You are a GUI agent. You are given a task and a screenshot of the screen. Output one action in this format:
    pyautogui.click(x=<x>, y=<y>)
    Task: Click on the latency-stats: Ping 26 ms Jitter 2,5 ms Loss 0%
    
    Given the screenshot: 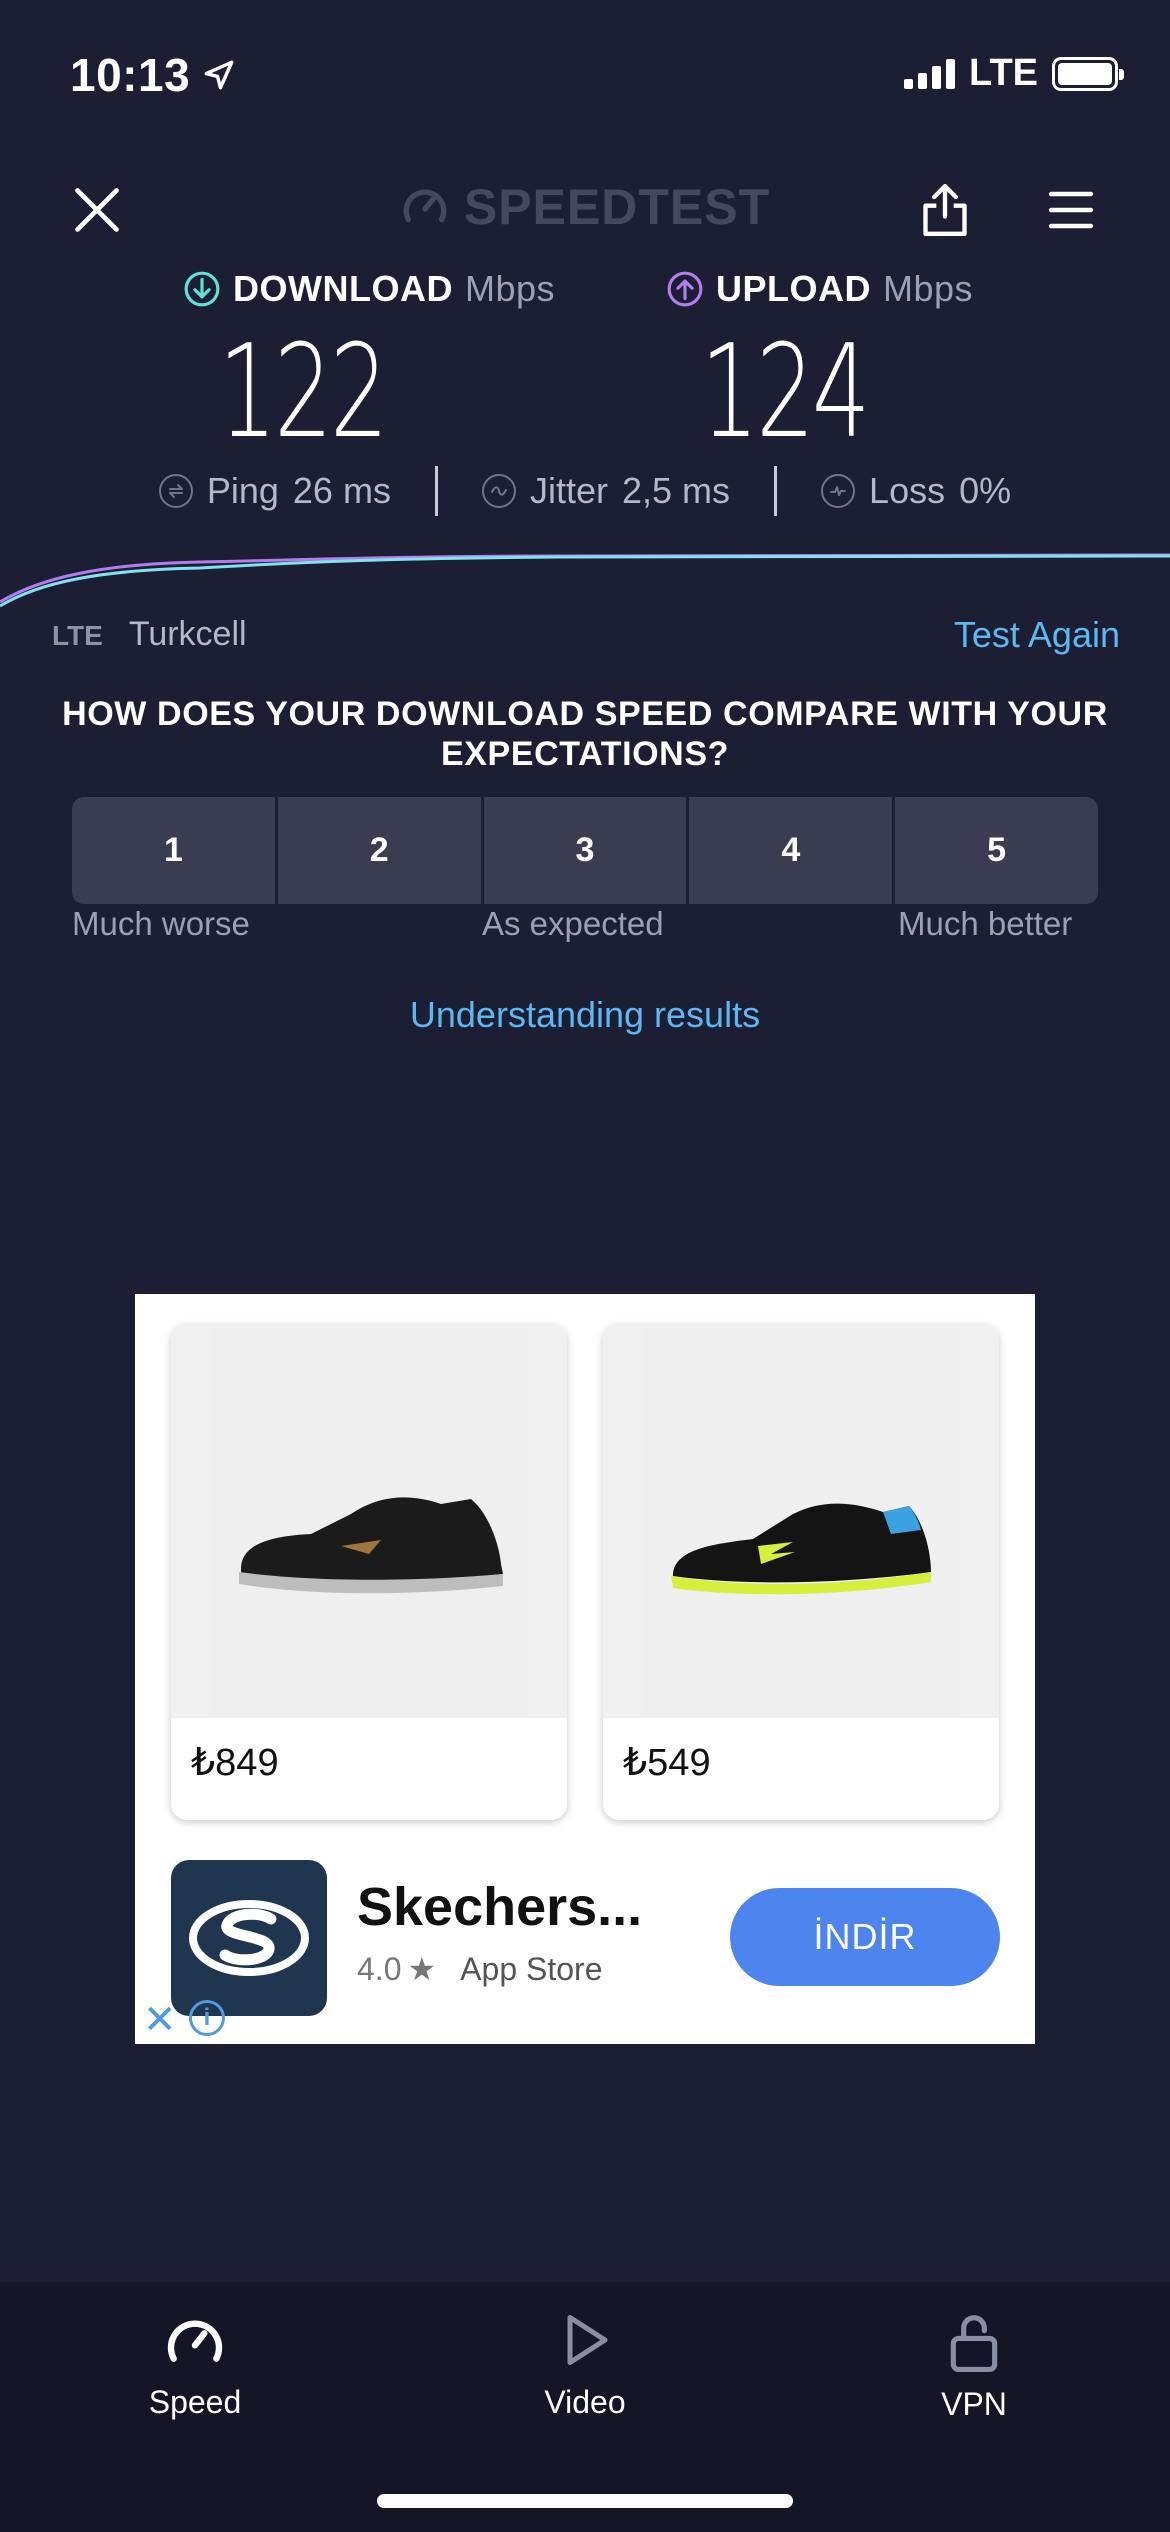 What is the action you would take?
    pyautogui.click(x=585, y=491)
    